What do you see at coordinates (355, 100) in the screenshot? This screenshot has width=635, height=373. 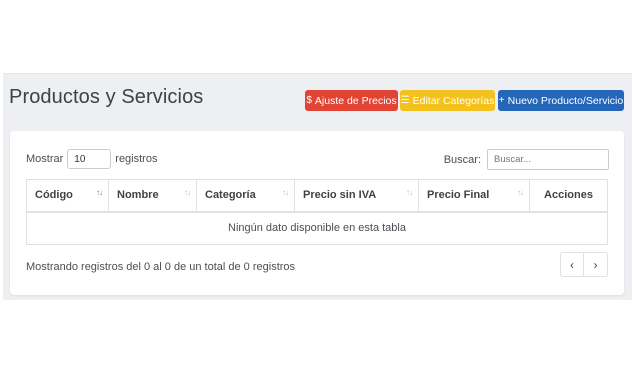 I see `adjust-prices-label: Ajuste de Precios` at bounding box center [355, 100].